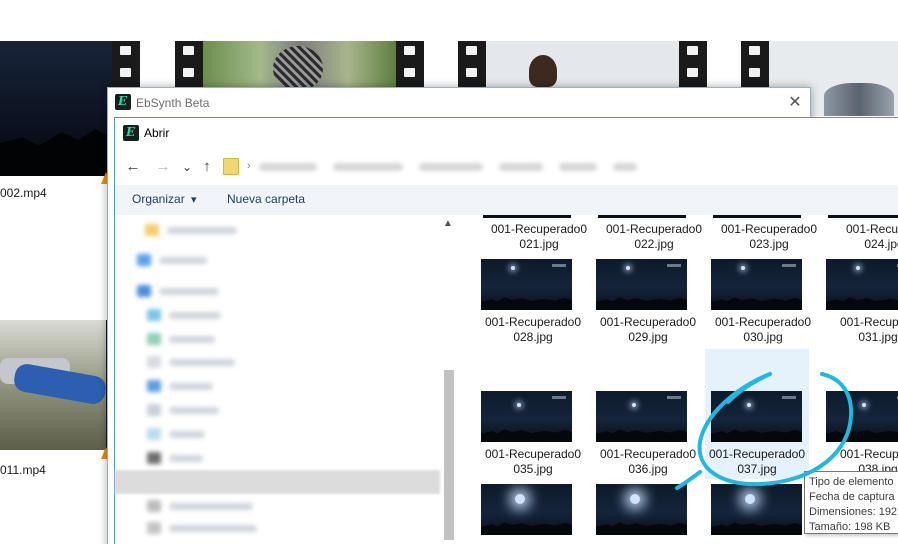  Describe the element at coordinates (266, 199) in the screenshot. I see `new-folder-button: Nueva carpeta` at that location.